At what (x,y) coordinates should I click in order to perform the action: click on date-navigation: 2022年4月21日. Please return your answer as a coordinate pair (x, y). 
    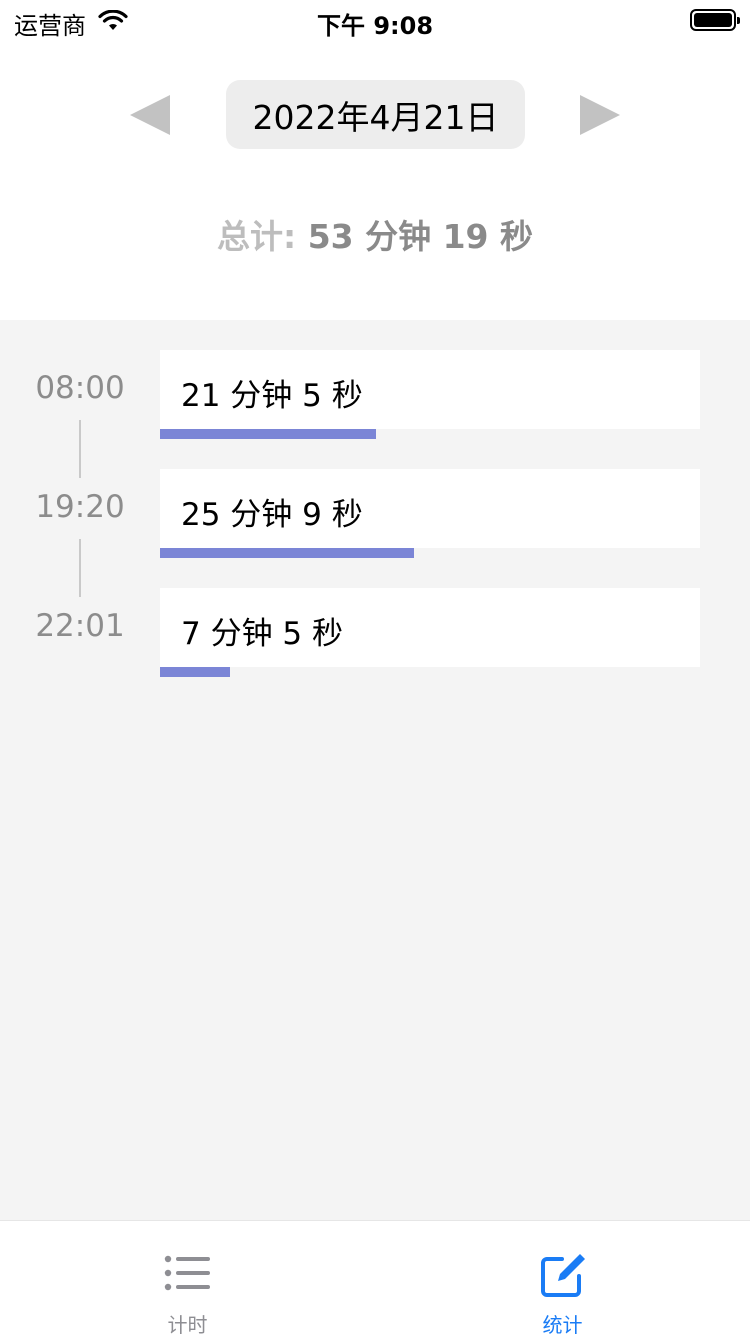
    Looking at the image, I should click on (375, 115).